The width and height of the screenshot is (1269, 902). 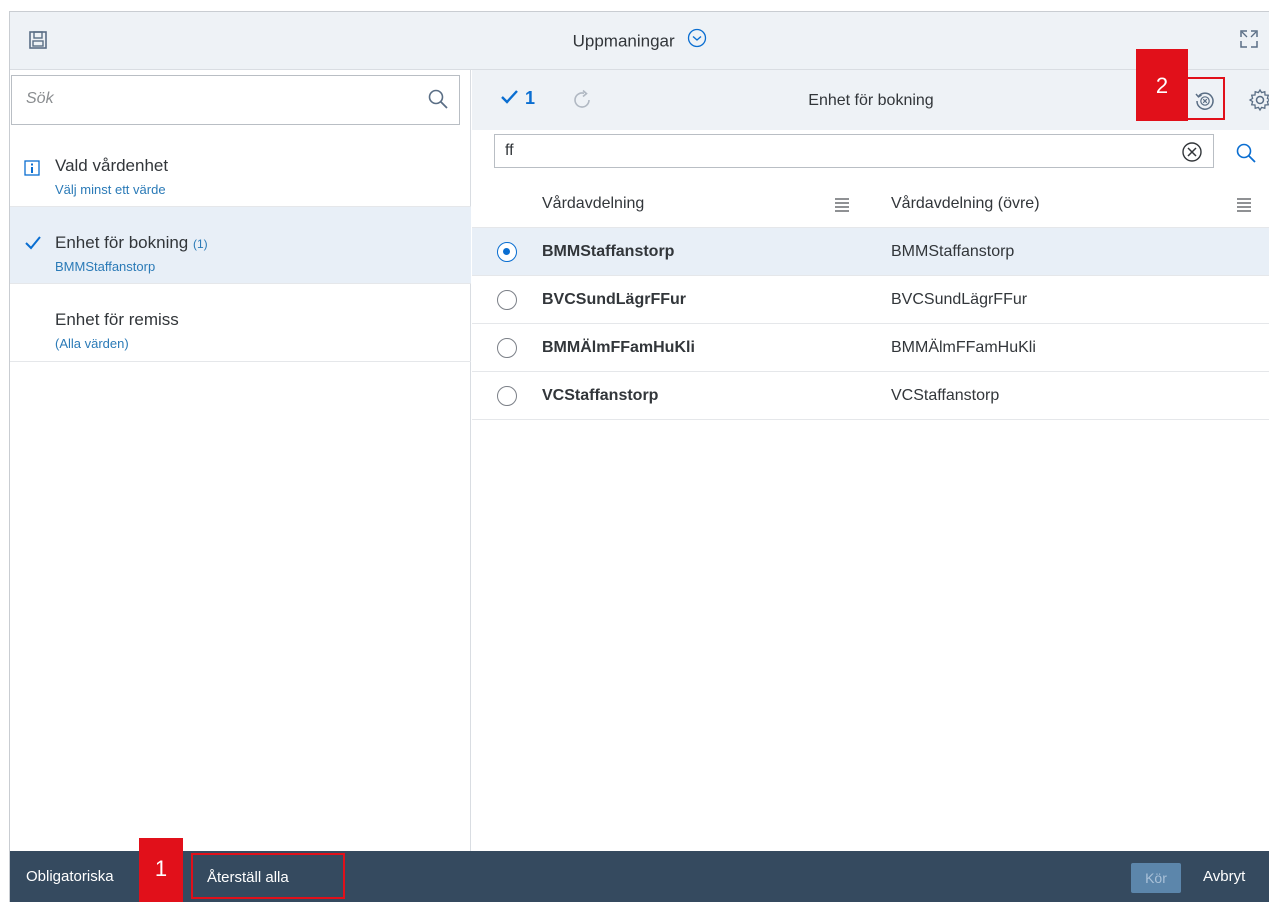 What do you see at coordinates (593, 204) in the screenshot?
I see `column-header-vardavdelning: Vårdavdelning` at bounding box center [593, 204].